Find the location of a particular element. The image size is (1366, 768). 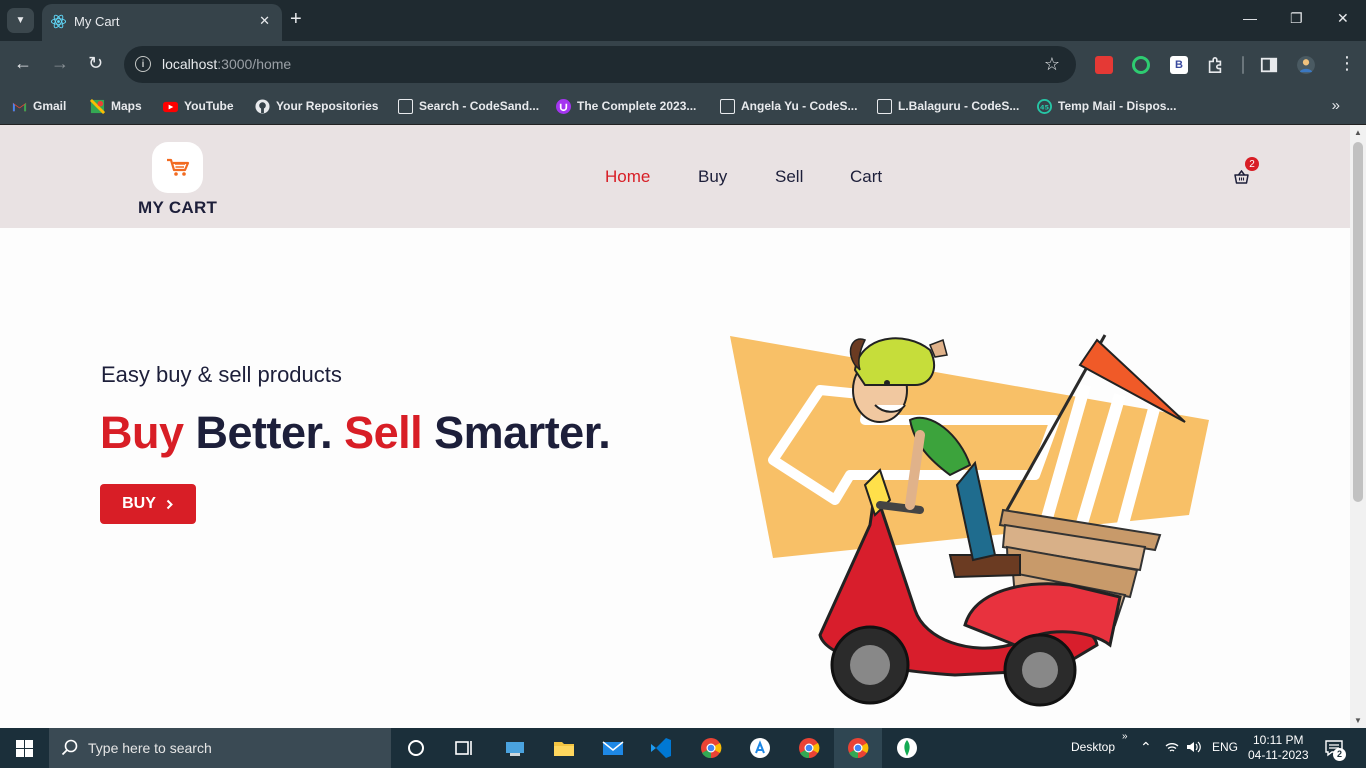

hero-subtitle: Easy buy & sell products is located at coordinates (221, 374).